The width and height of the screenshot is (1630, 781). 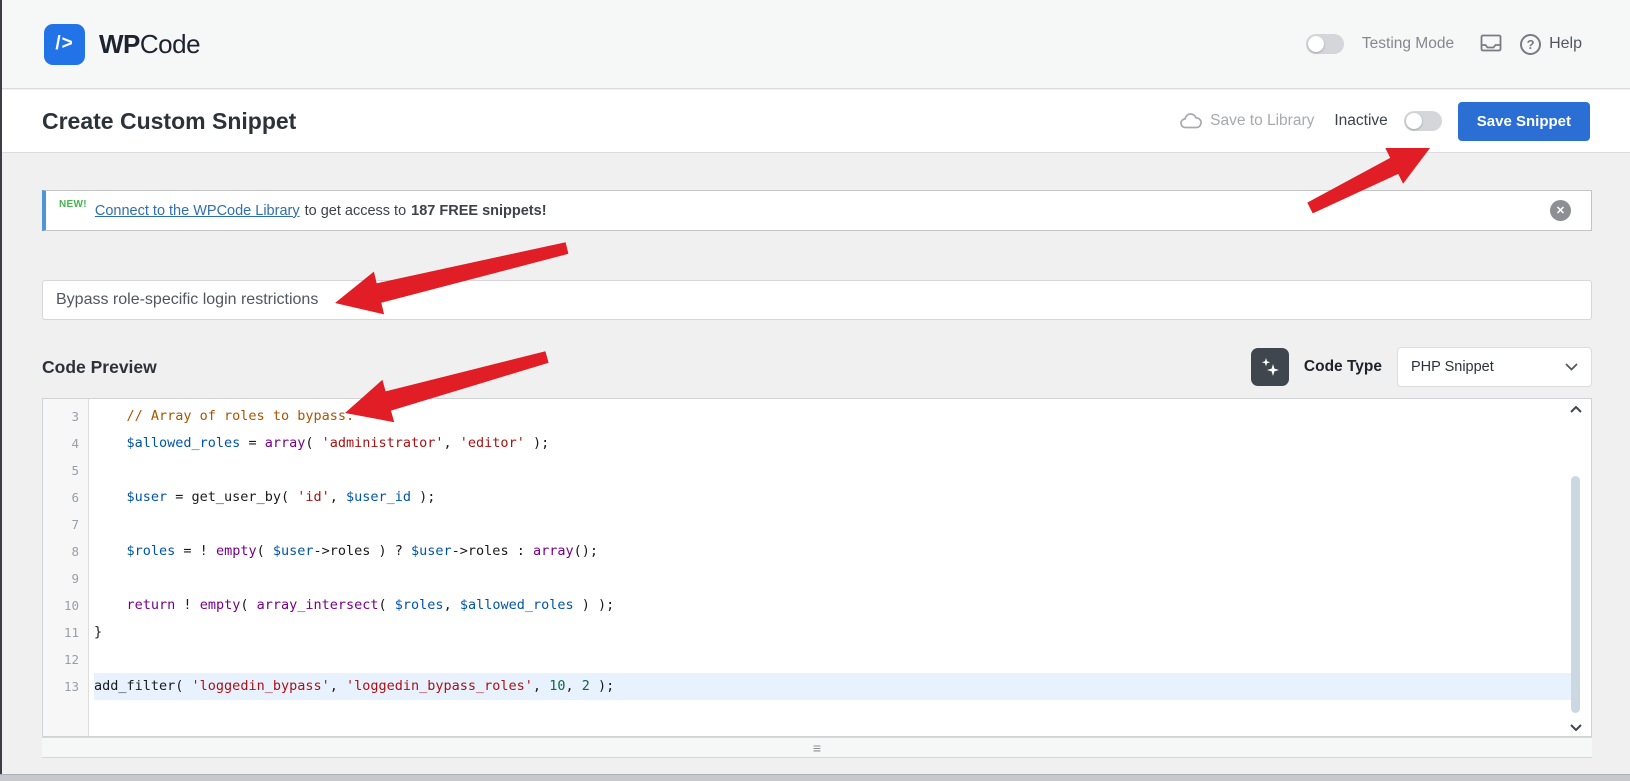 What do you see at coordinates (1342, 366) in the screenshot?
I see `code-type-label: Code Type` at bounding box center [1342, 366].